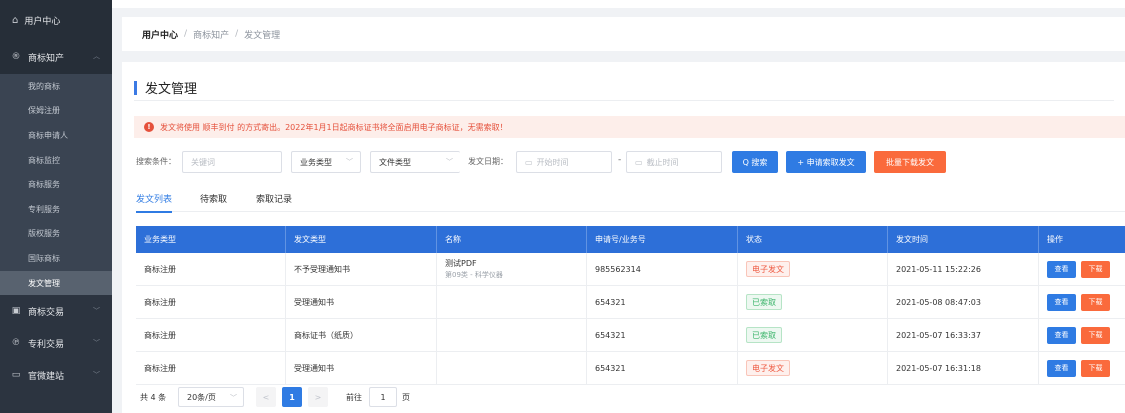 This screenshot has height=413, width=1125. Describe the element at coordinates (211, 34) in the screenshot. I see `breadcrumb-item-trademark: 商标知产` at that location.